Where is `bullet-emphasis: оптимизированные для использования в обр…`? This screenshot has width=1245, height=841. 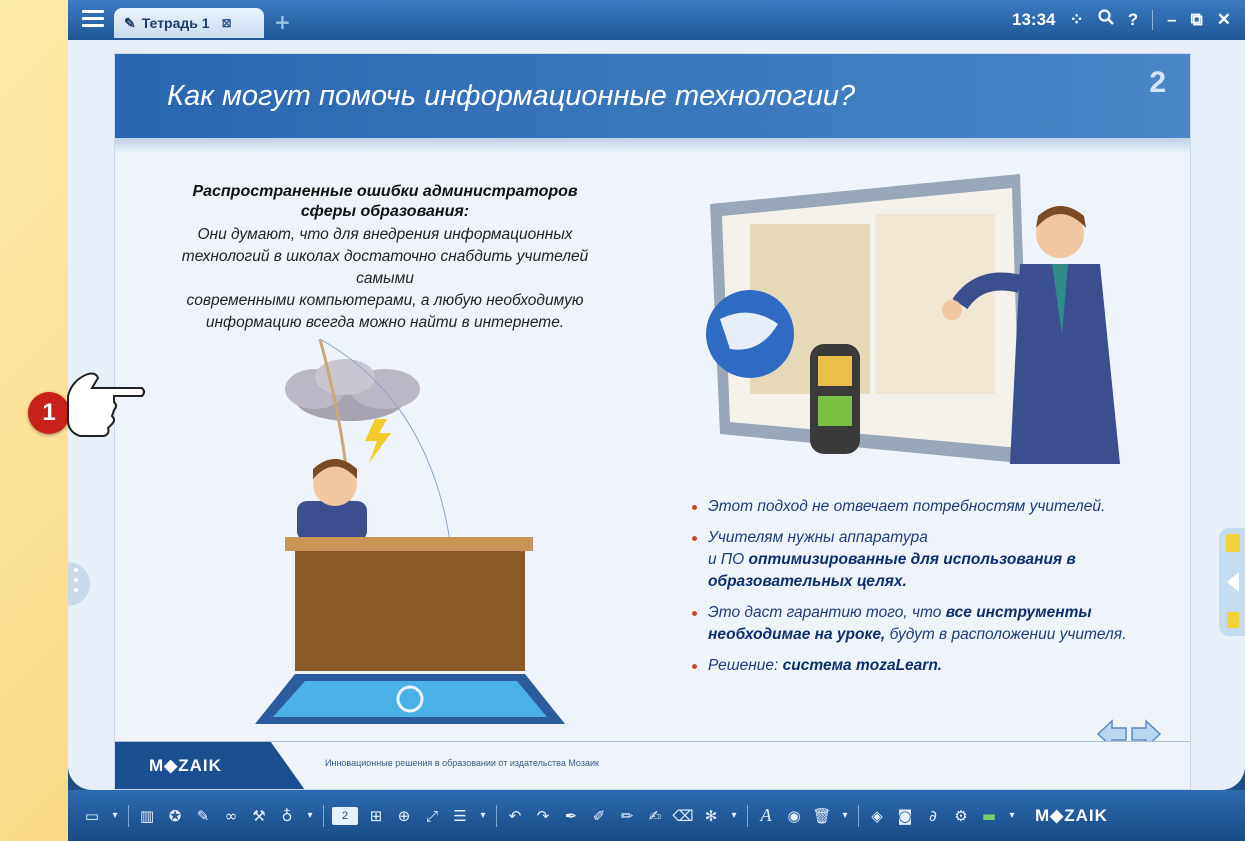 bullet-emphasis: оптимизированные для использования в обр… is located at coordinates (892, 570).